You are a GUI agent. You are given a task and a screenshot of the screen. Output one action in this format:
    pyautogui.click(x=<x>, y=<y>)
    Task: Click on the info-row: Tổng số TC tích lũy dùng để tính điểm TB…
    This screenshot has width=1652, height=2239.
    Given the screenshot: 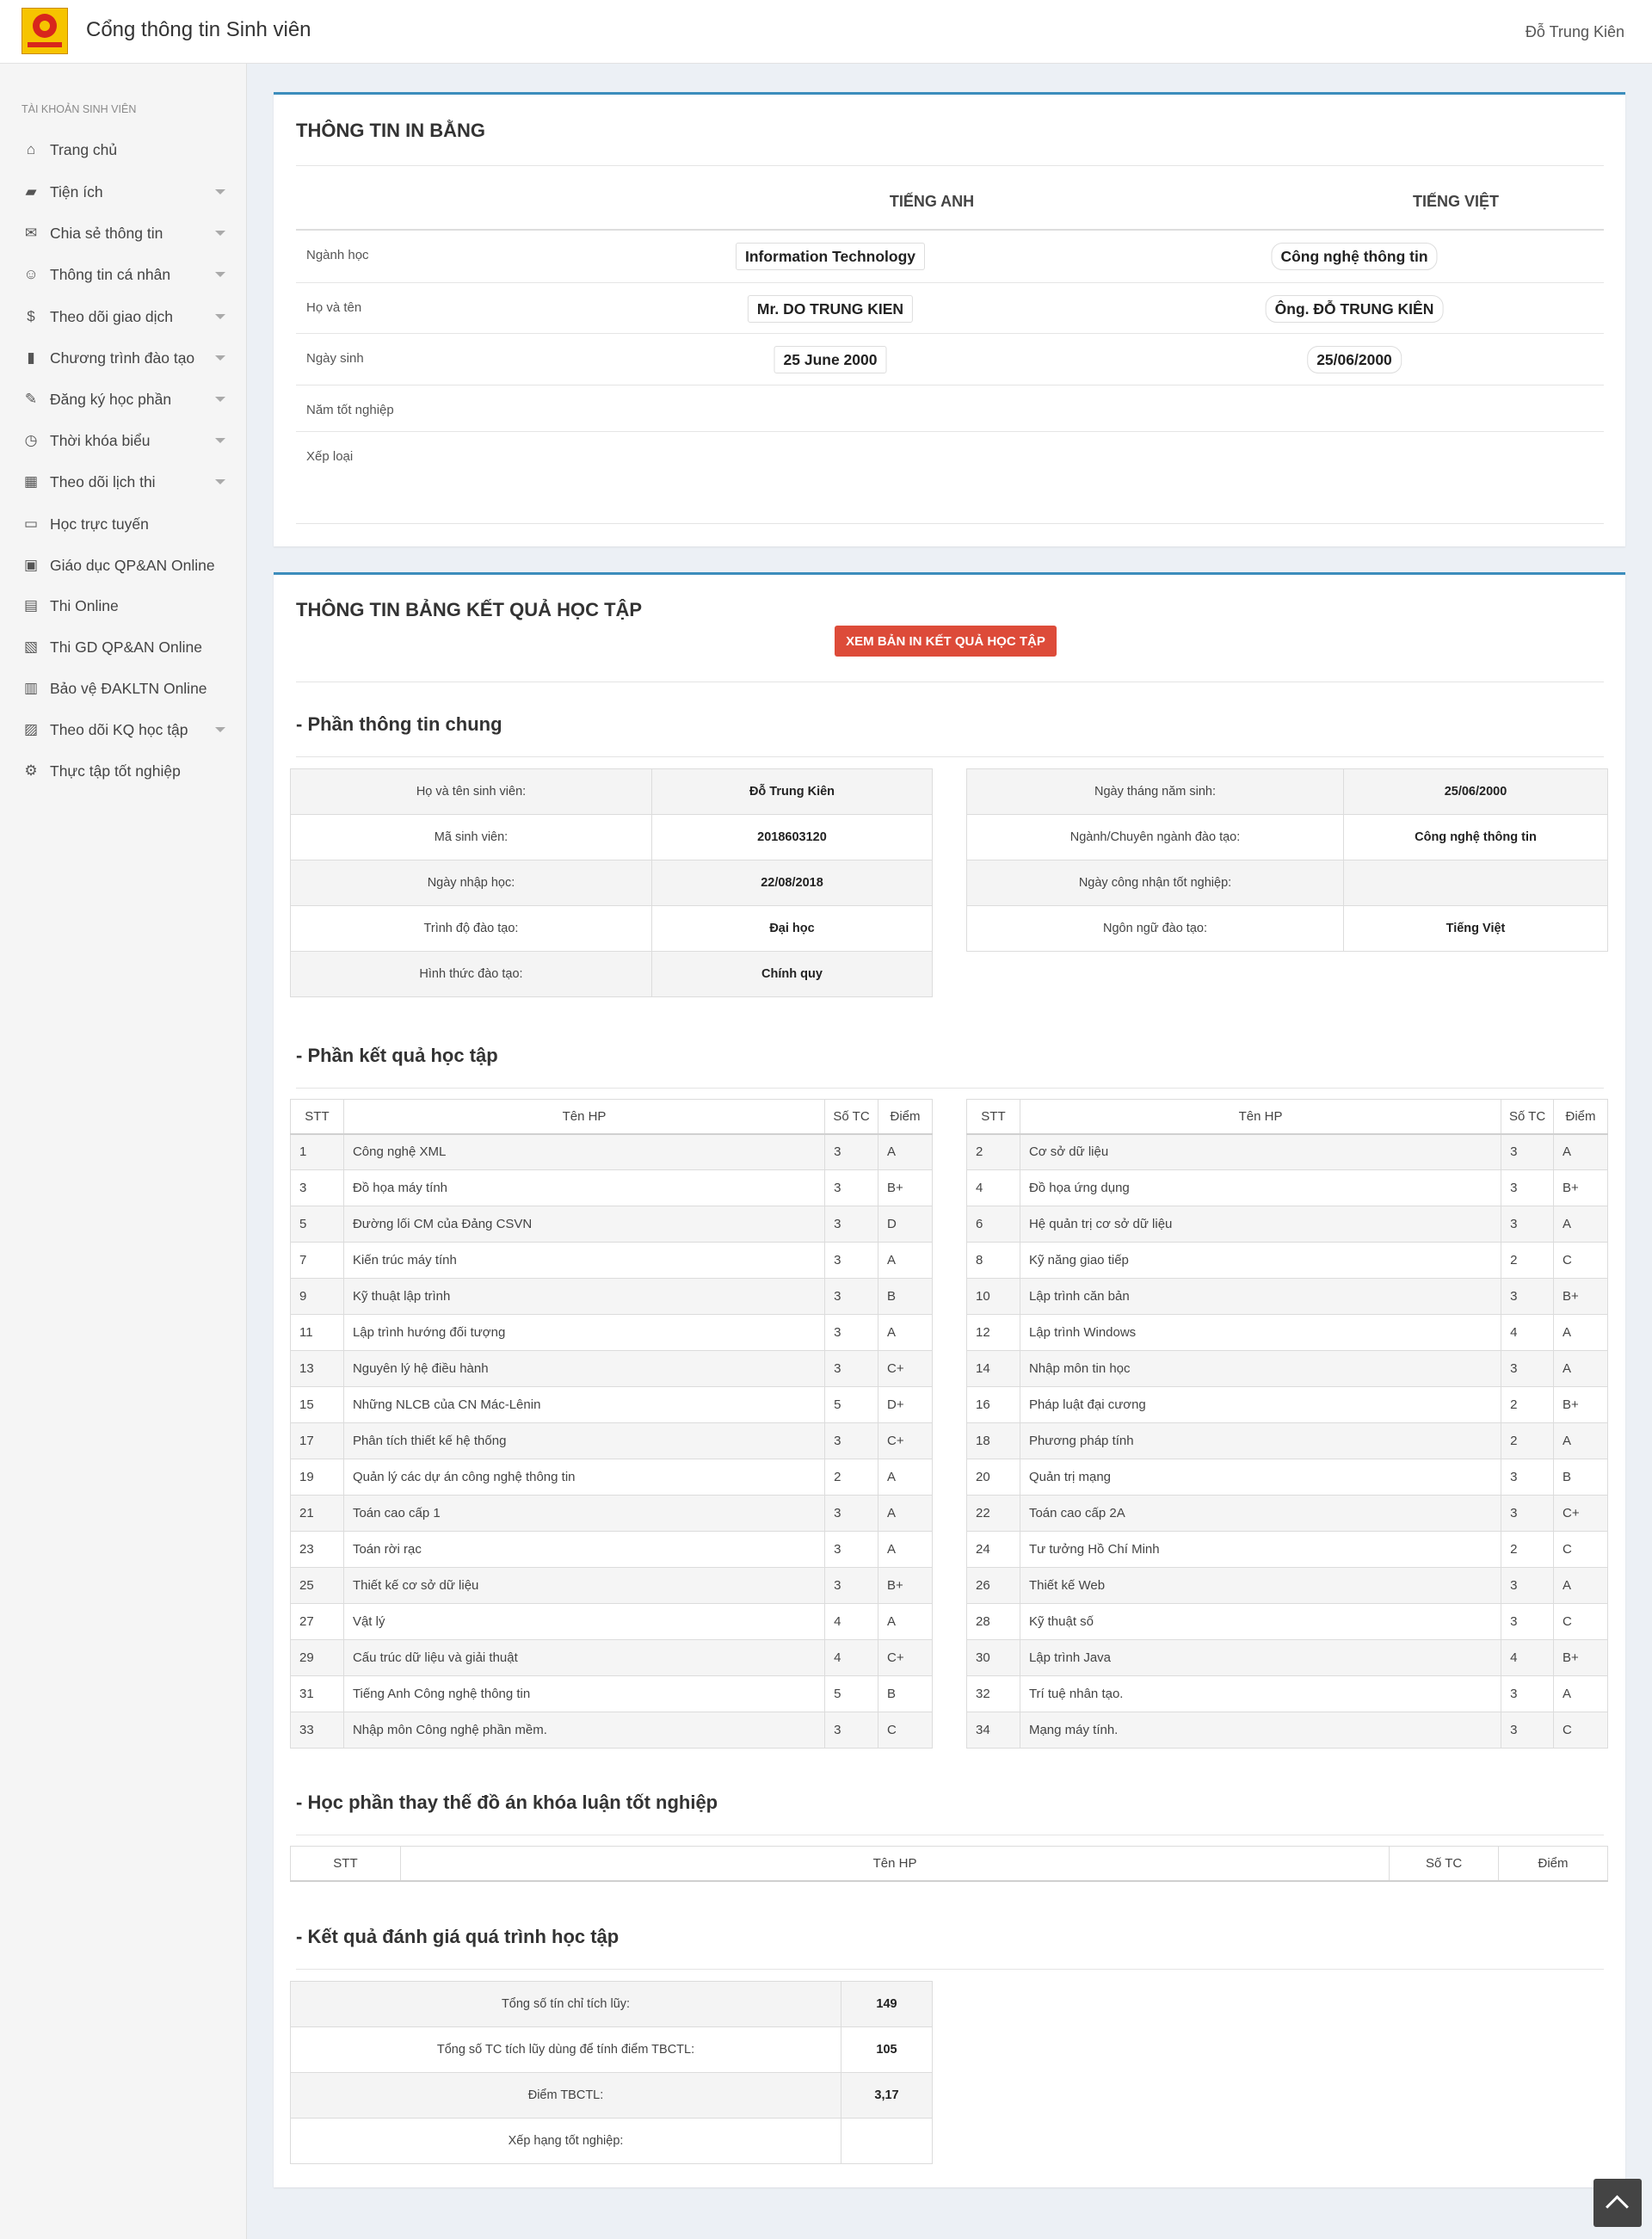 What is the action you would take?
    pyautogui.click(x=611, y=2049)
    